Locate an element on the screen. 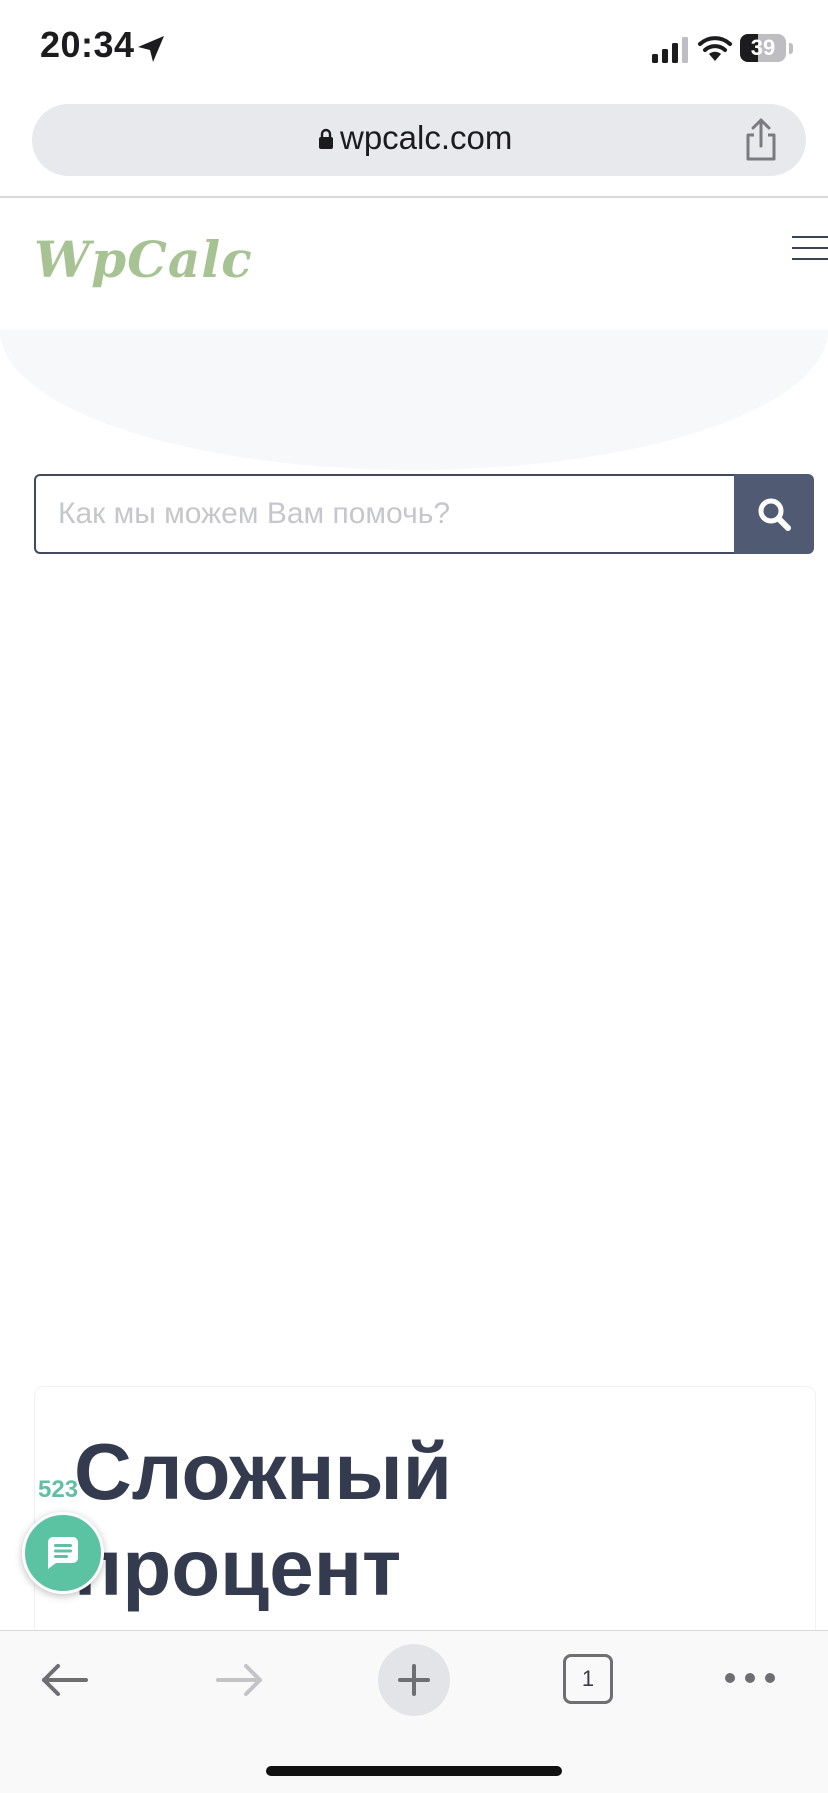  chat-button is located at coordinates (63, 1553).